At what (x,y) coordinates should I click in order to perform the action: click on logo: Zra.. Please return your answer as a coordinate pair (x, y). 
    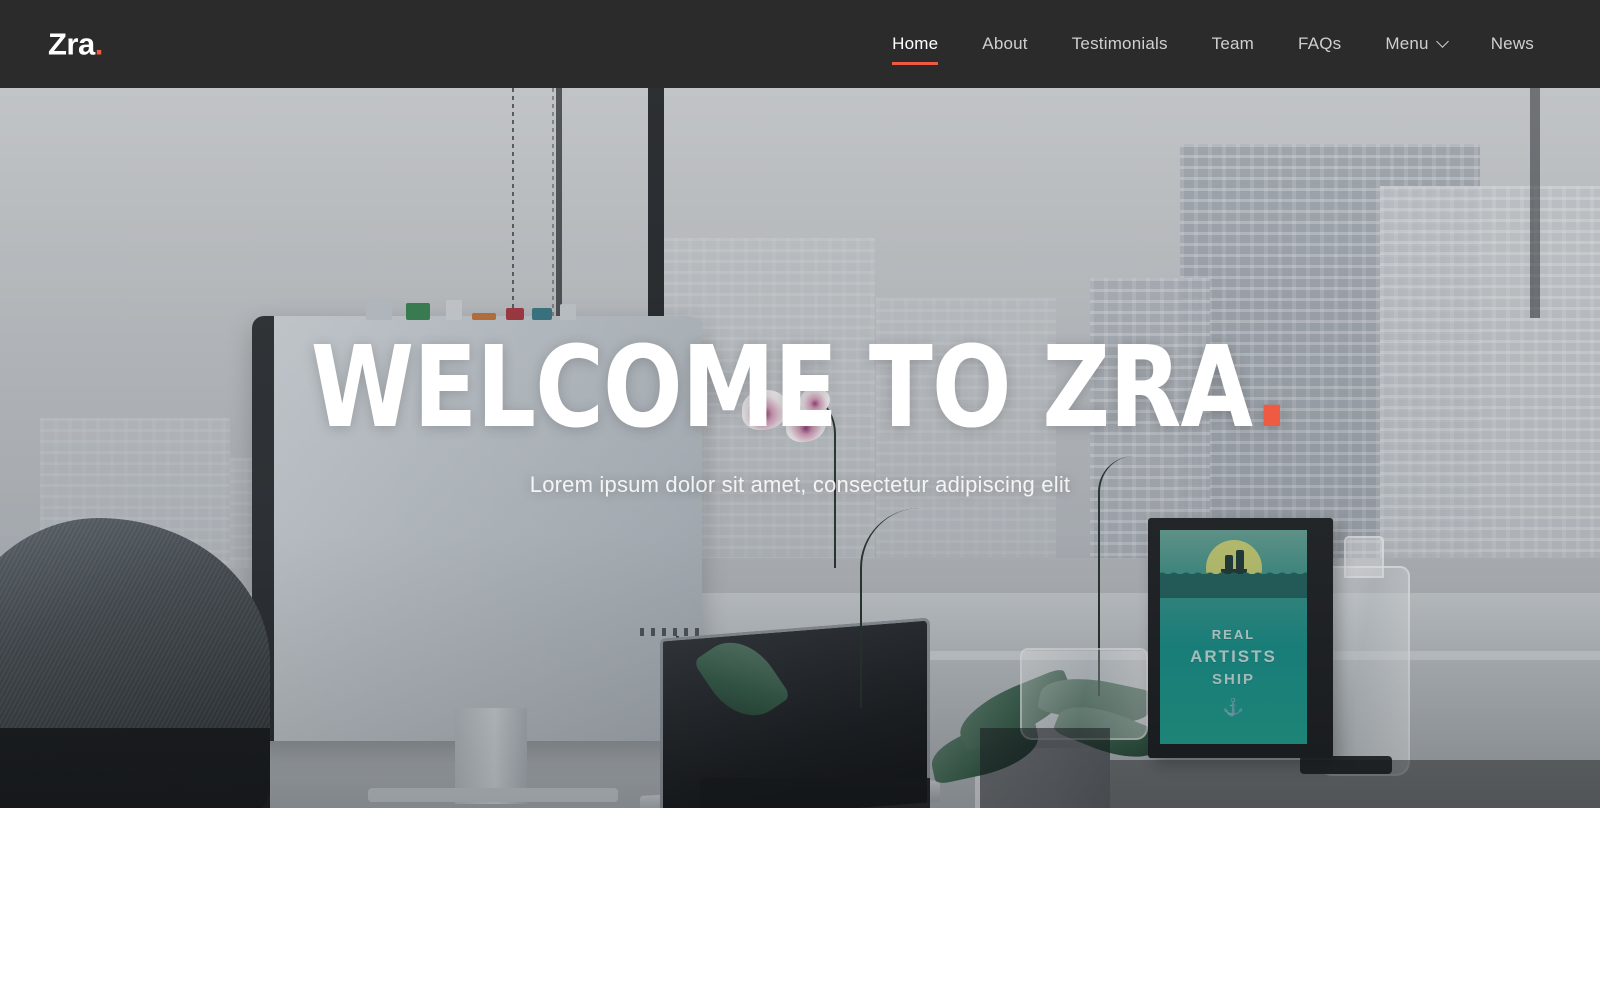
    Looking at the image, I should click on (75, 44).